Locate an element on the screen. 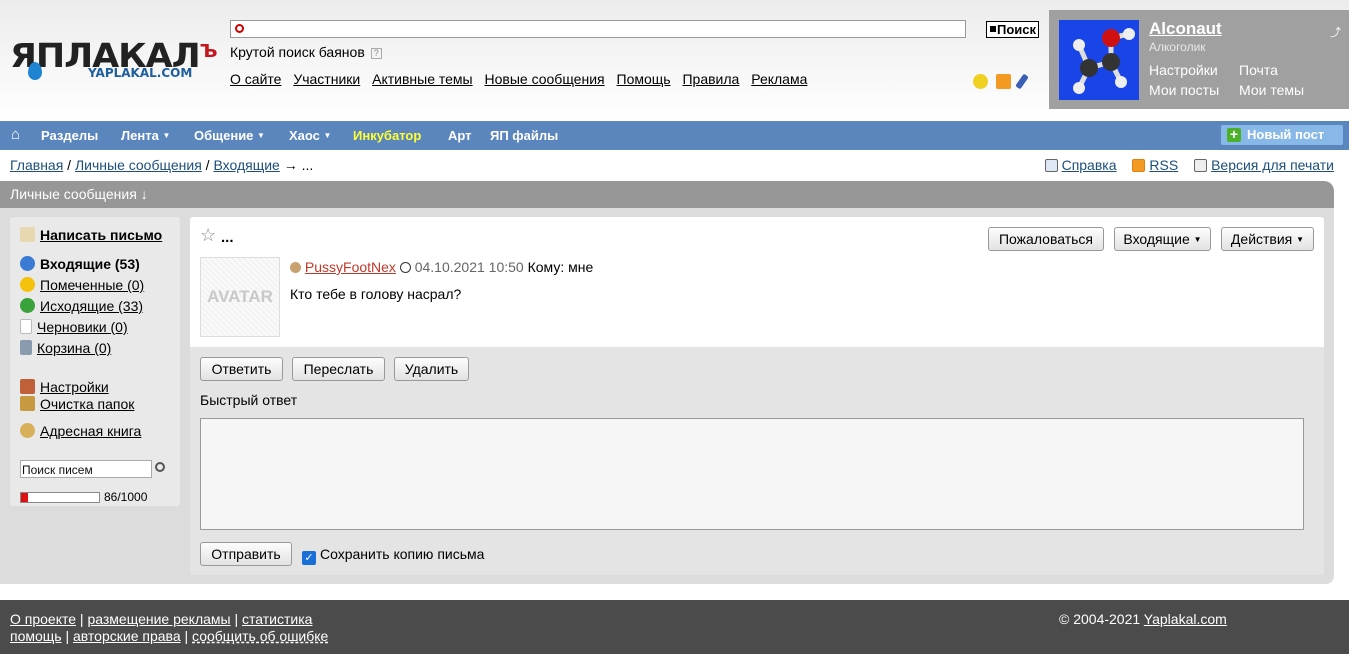  breadcrumb-pm: Личные сообщения is located at coordinates (138, 165).